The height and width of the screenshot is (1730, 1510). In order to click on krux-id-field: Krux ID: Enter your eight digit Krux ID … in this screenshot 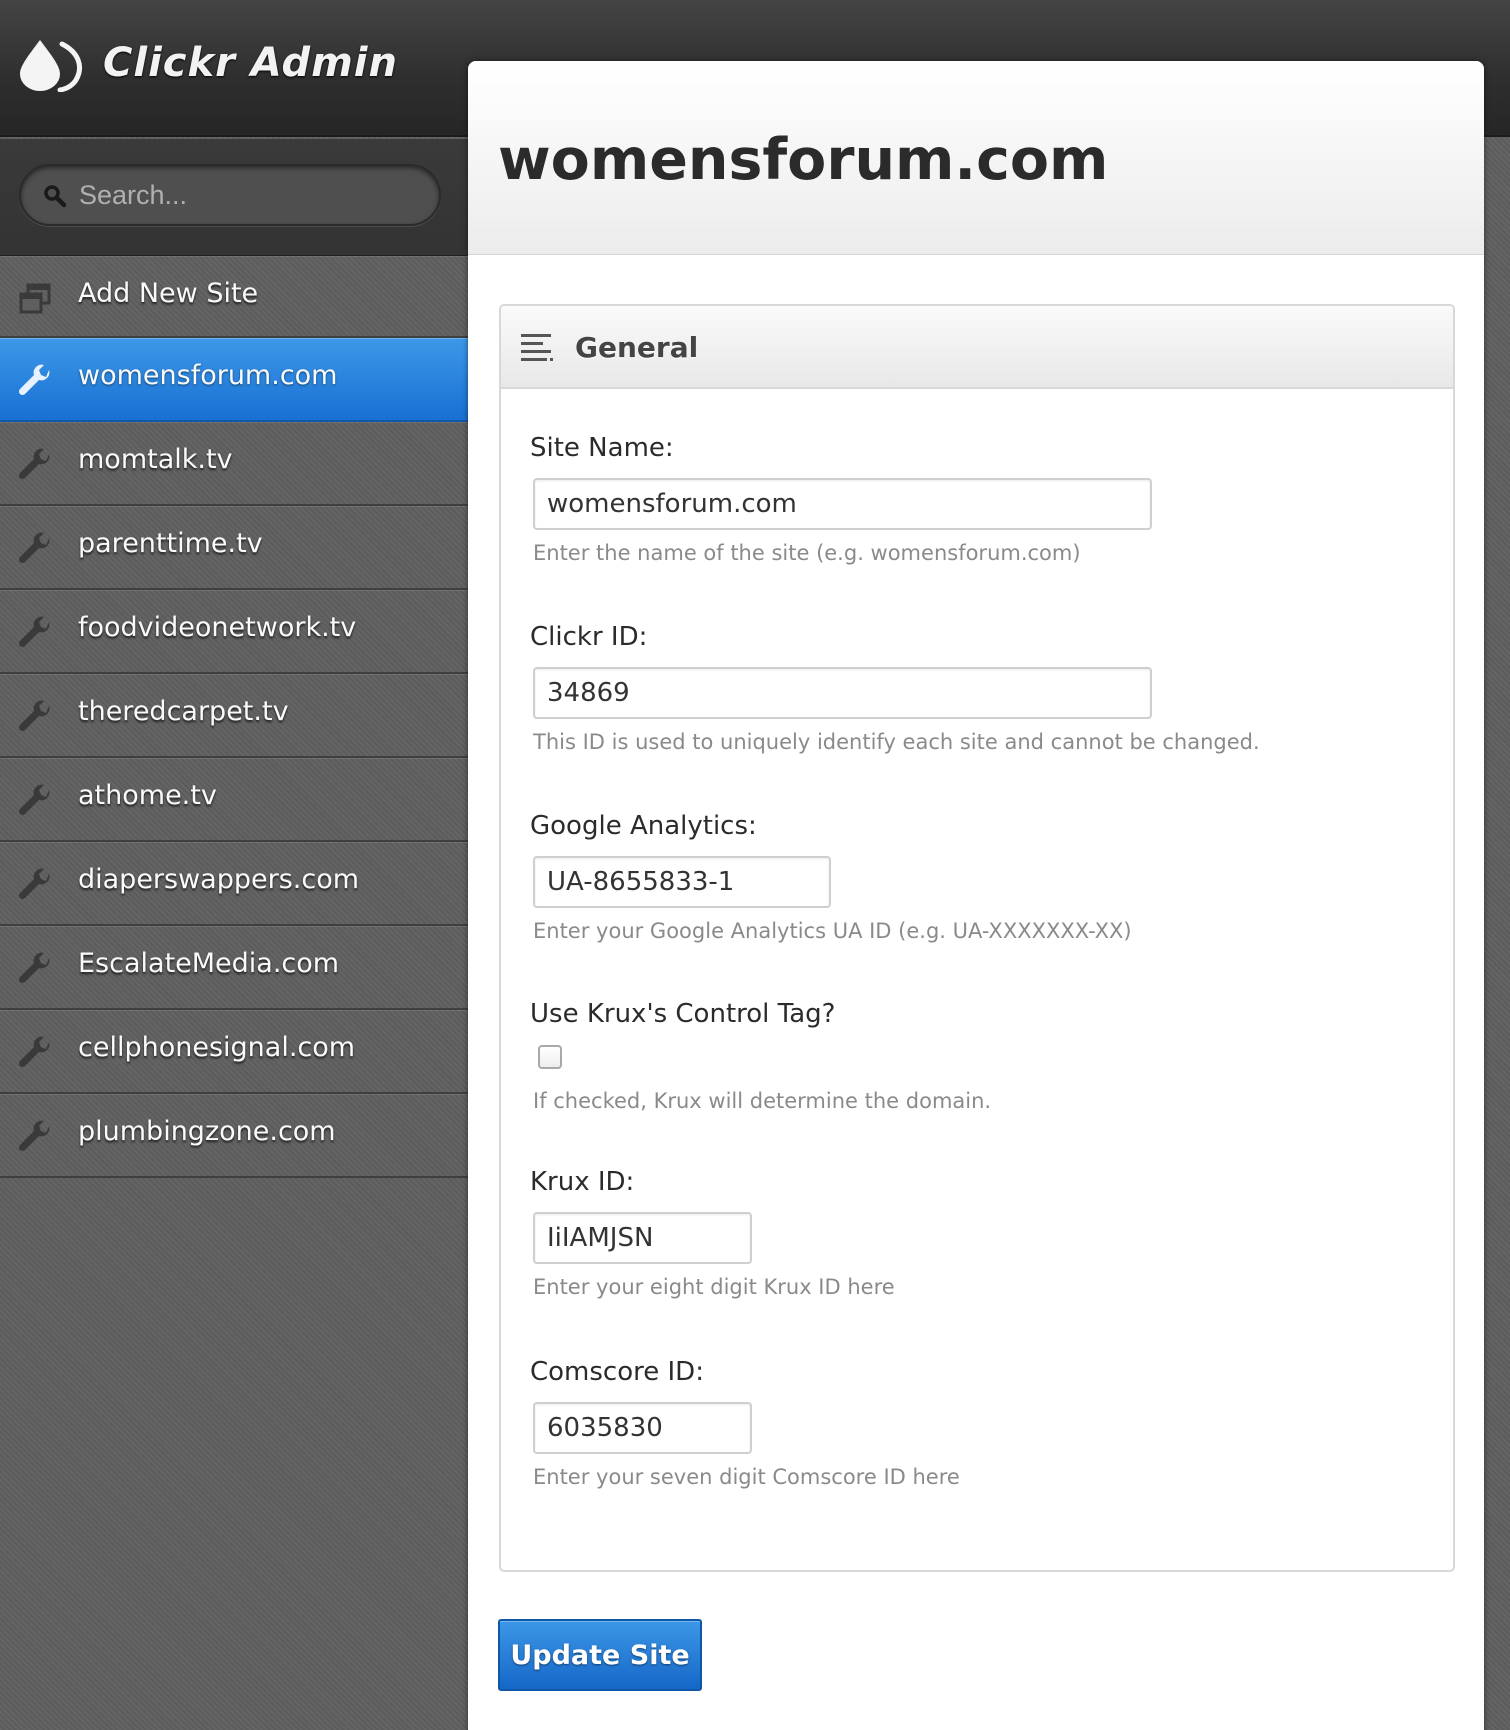, I will do `click(712, 1233)`.